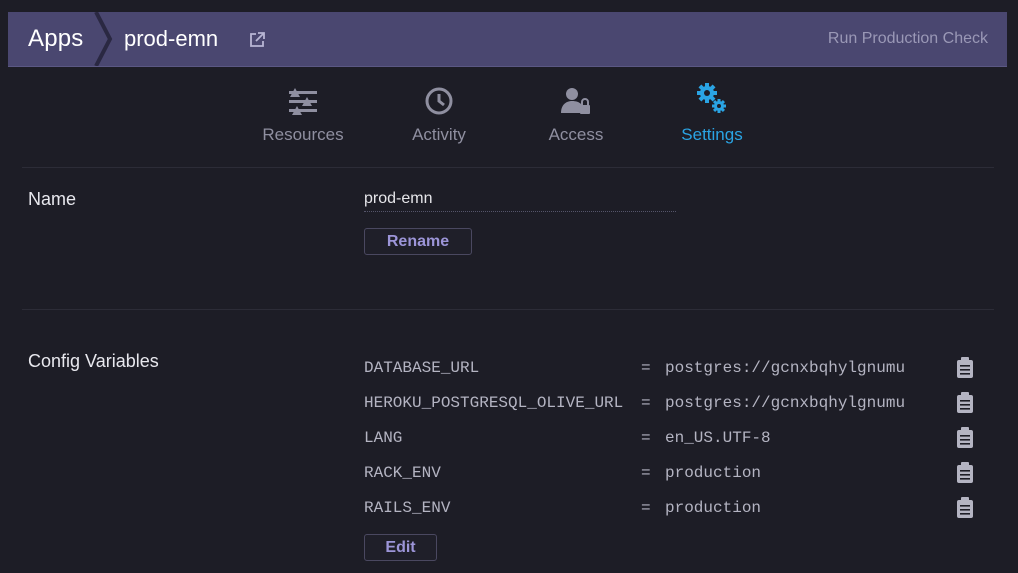 This screenshot has height=573, width=1018. Describe the element at coordinates (908, 39) in the screenshot. I see `run-production-check-link: Run Production Check` at that location.